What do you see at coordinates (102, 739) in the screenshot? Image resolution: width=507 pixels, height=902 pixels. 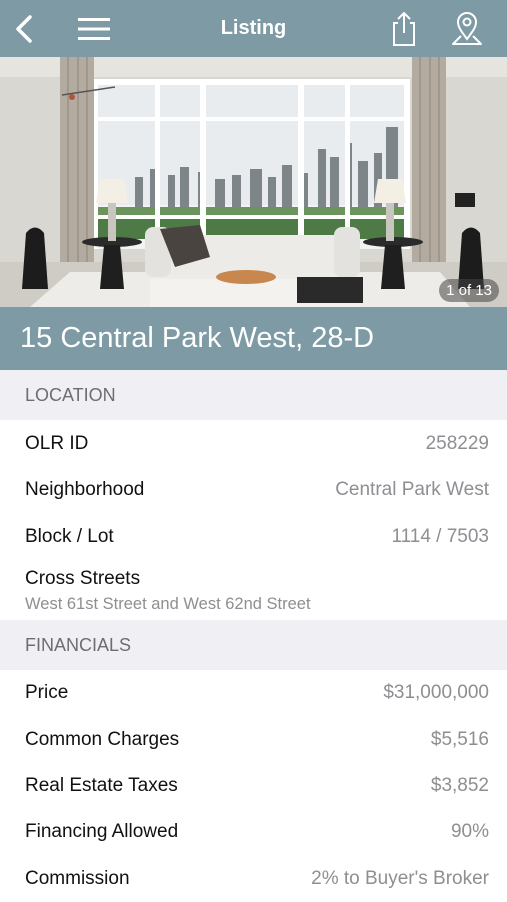 I see `row-label: Common Charges` at bounding box center [102, 739].